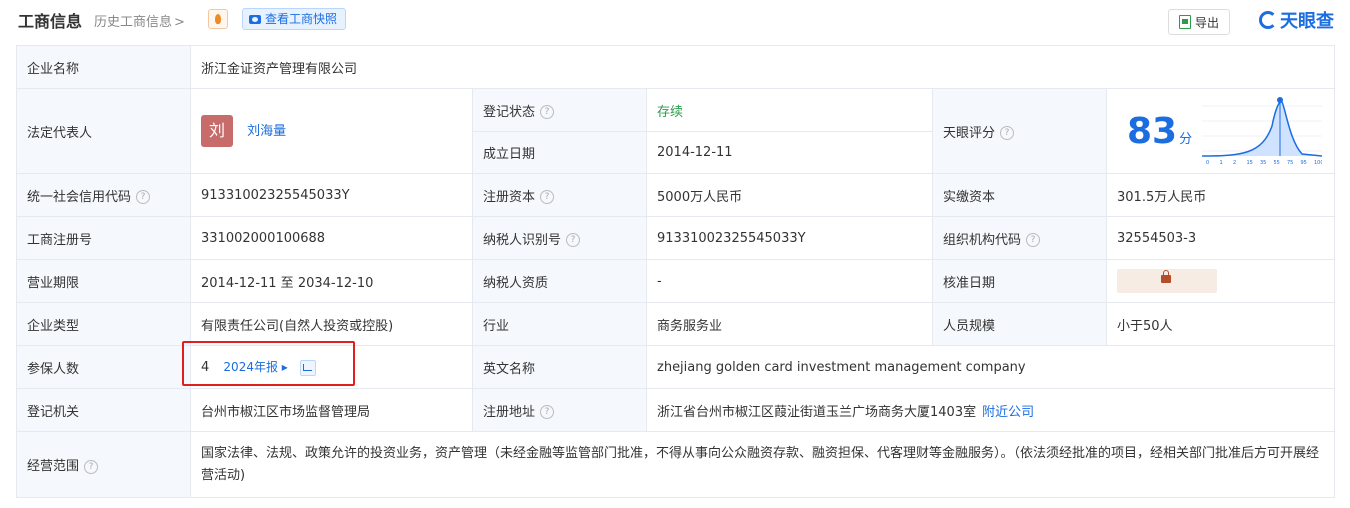 This screenshot has height=508, width=1350. What do you see at coordinates (103, 464) in the screenshot?
I see `label-scope: 经营范围?` at bounding box center [103, 464].